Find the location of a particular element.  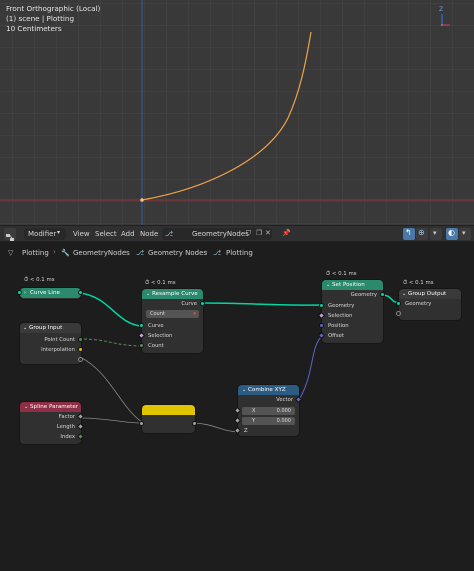

menu-view: View is located at coordinates (81, 234).